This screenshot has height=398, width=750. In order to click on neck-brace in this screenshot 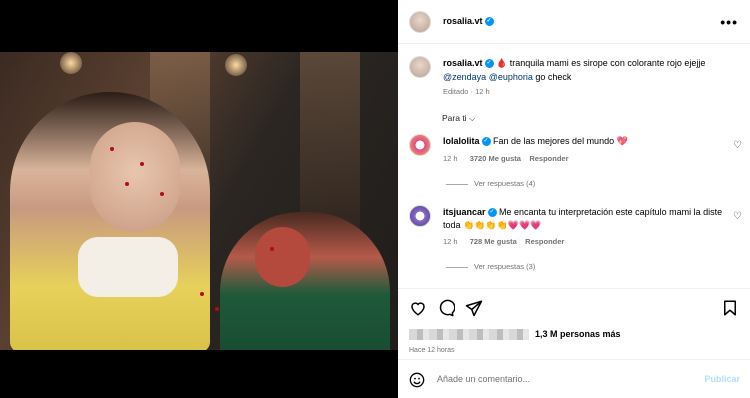, I will do `click(128, 267)`.